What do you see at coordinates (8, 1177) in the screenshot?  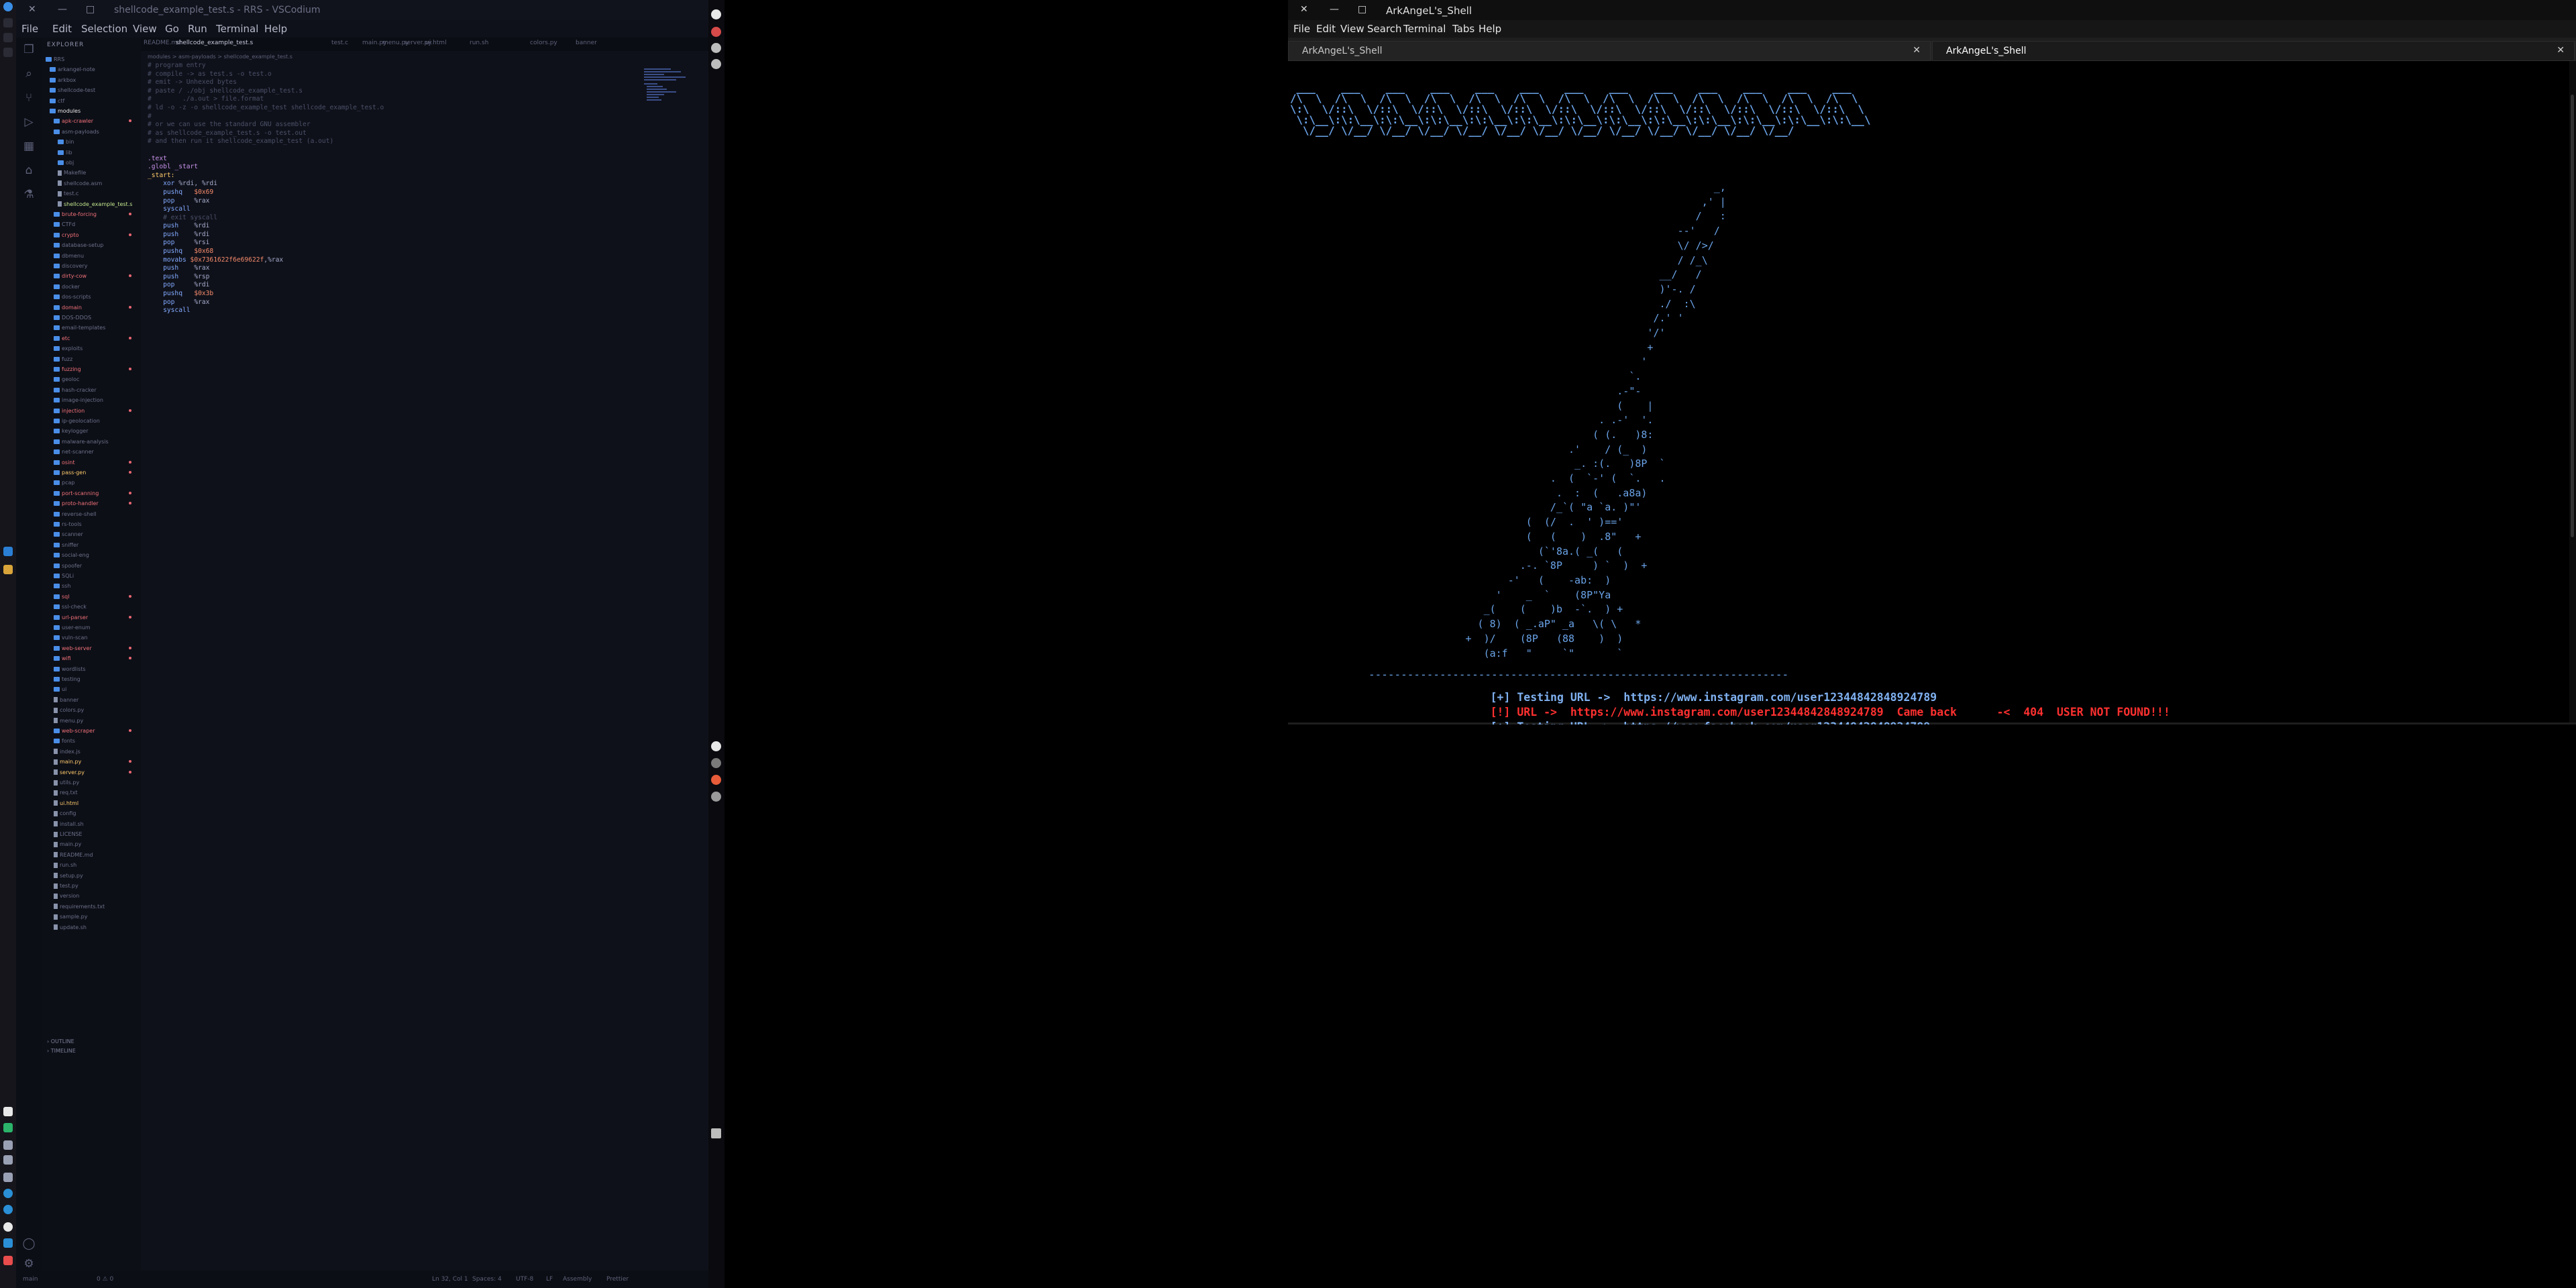 I see `tray-app-5-icon` at bounding box center [8, 1177].